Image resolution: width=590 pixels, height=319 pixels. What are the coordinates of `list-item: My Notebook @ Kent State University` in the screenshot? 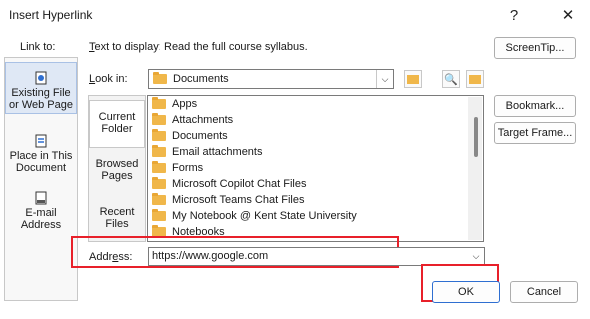 It's located at (254, 216).